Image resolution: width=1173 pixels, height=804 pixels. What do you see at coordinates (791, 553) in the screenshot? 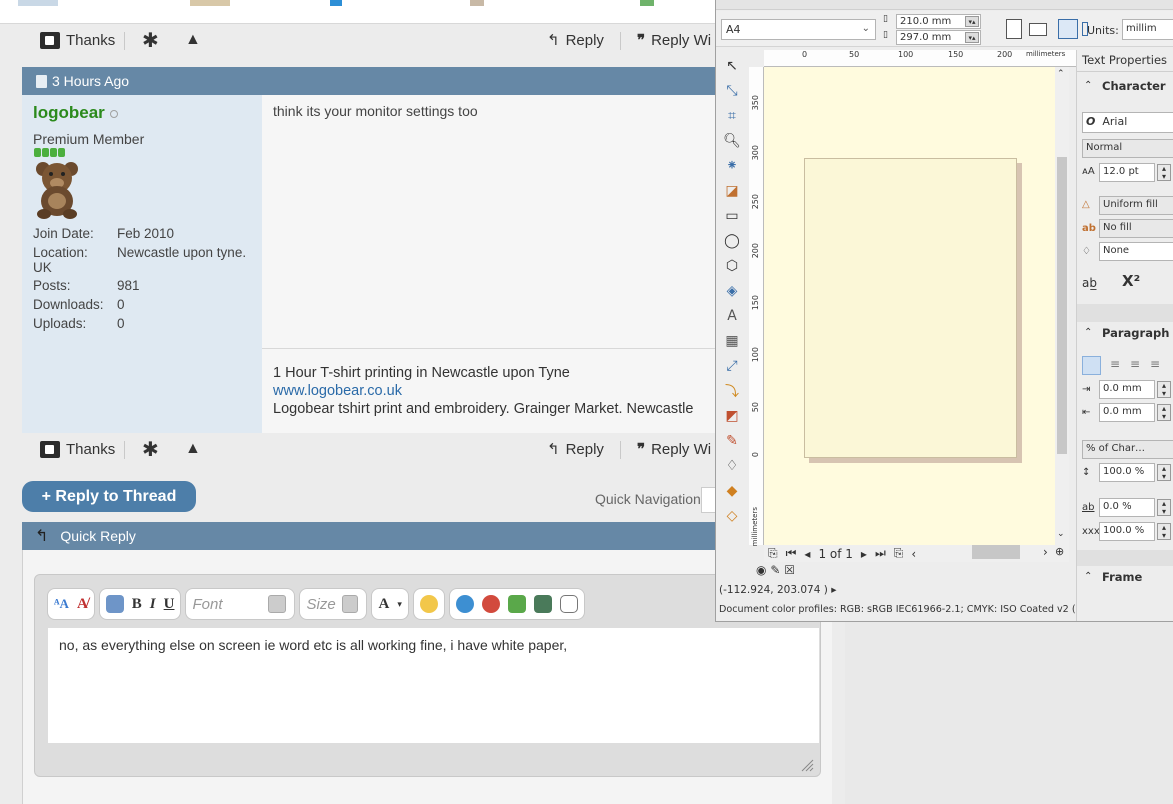
I see `first-page-icon: ⏮` at bounding box center [791, 553].